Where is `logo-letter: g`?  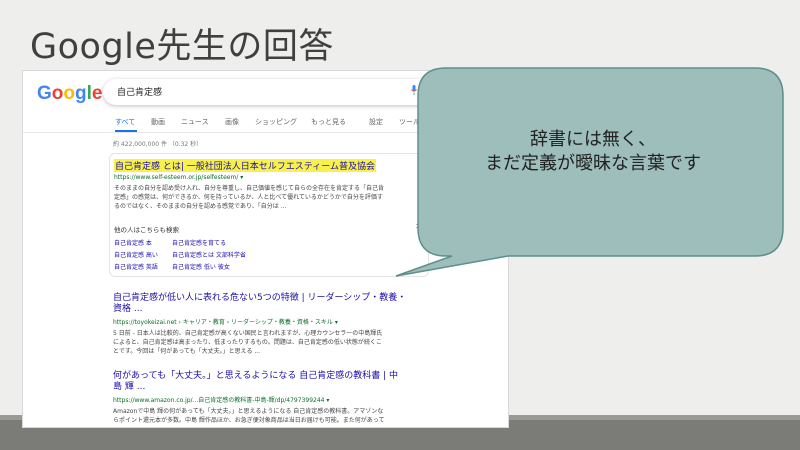
logo-letter: g is located at coordinates (81, 93).